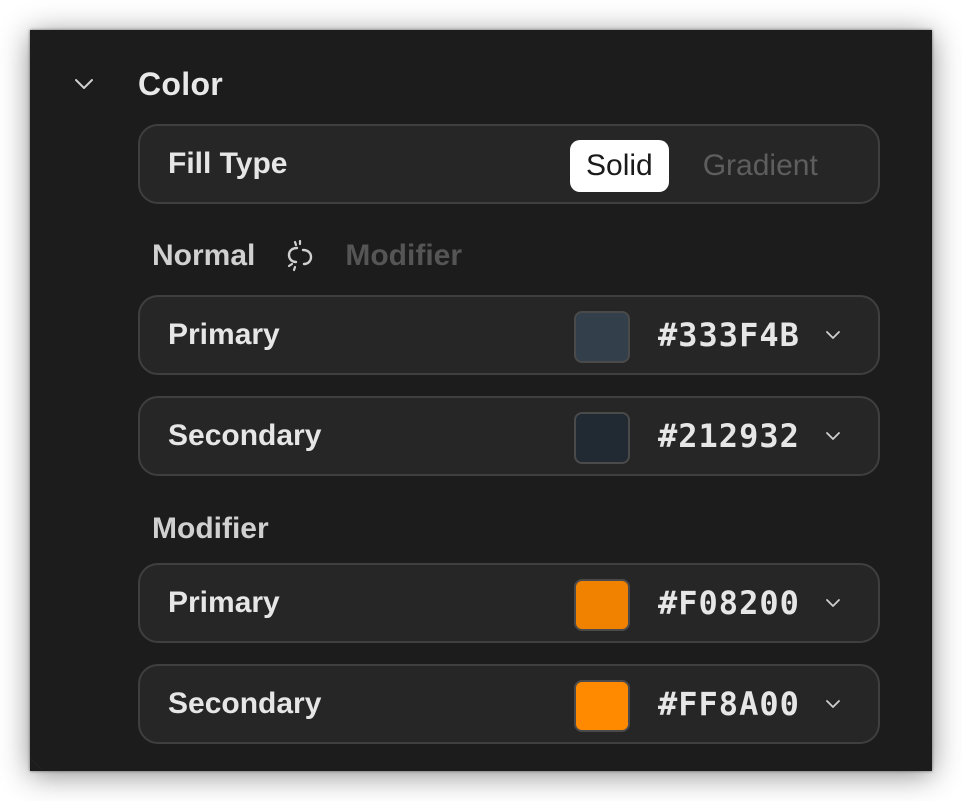 This screenshot has width=962, height=801. Describe the element at coordinates (224, 602) in the screenshot. I see `modifier-primary-label: Primary` at that location.